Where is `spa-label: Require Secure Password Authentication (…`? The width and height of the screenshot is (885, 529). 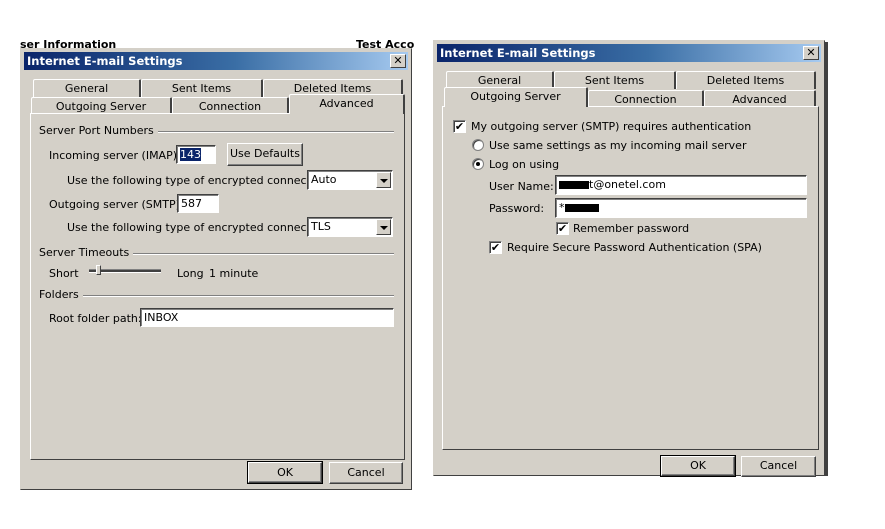 spa-label: Require Secure Password Authentication (… is located at coordinates (634, 247).